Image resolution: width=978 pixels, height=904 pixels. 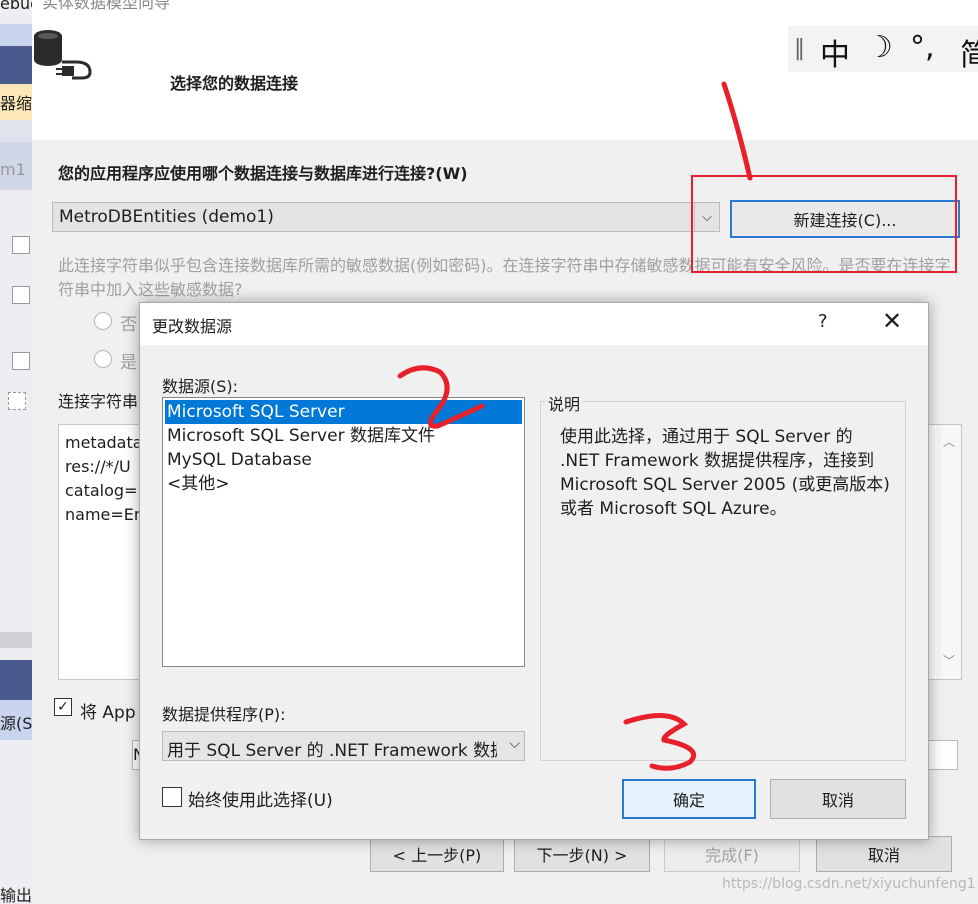 What do you see at coordinates (441, 397) in the screenshot?
I see `step2-stroke` at bounding box center [441, 397].